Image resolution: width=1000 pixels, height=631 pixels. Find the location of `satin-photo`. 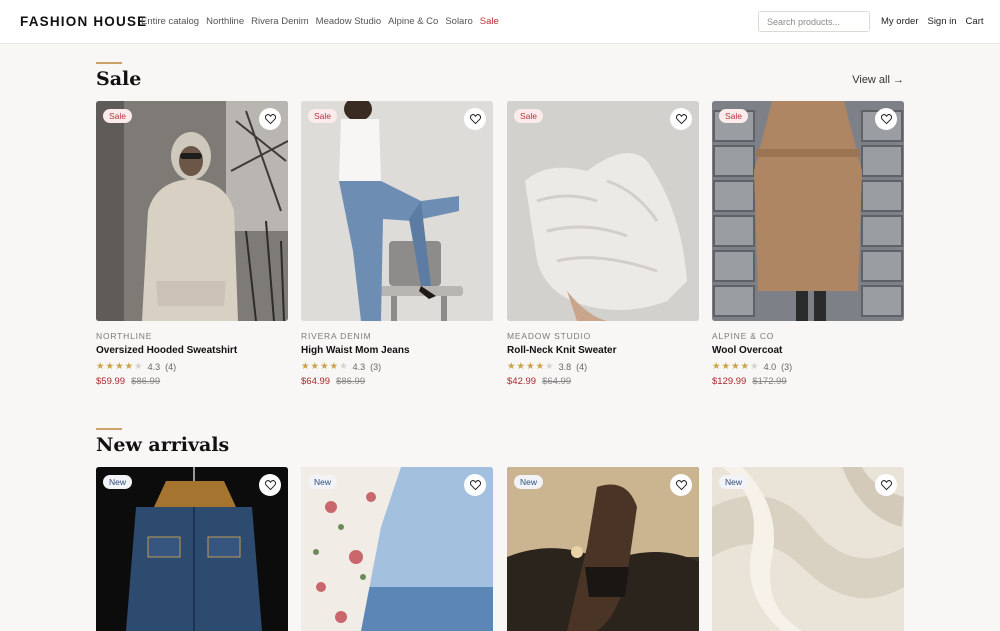

satin-photo is located at coordinates (808, 549).